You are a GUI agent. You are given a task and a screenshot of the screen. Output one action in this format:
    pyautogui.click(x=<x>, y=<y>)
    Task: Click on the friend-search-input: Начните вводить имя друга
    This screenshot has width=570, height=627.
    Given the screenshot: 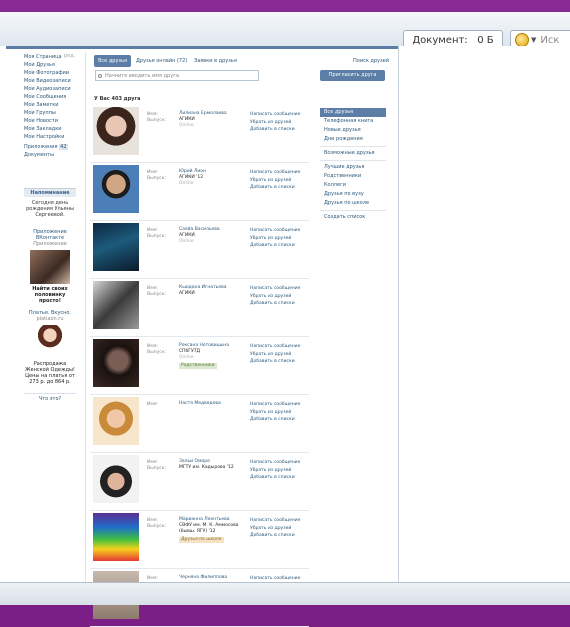 What is the action you would take?
    pyautogui.click(x=177, y=75)
    